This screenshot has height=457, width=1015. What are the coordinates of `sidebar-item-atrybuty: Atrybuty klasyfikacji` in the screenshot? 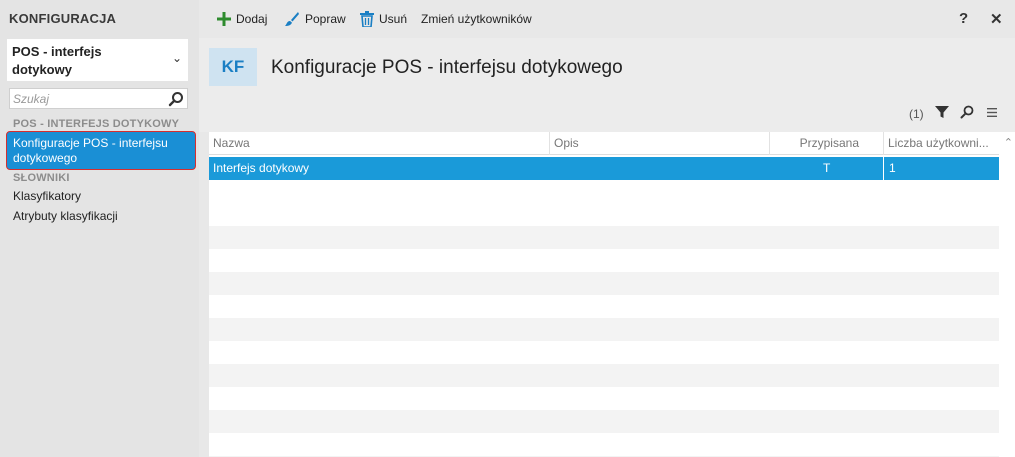 It's located at (65, 216).